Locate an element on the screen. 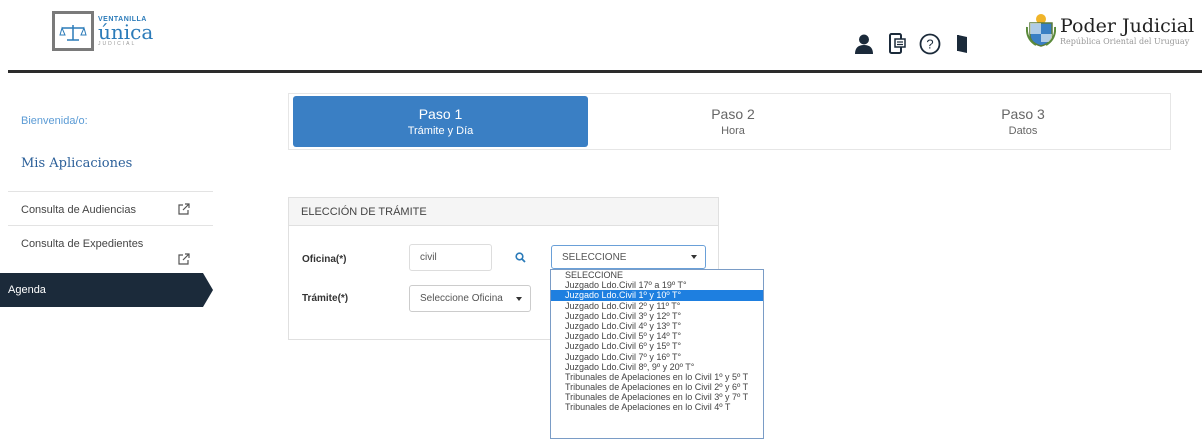 The width and height of the screenshot is (1202, 439). step-title: Paso 1 is located at coordinates (440, 114).